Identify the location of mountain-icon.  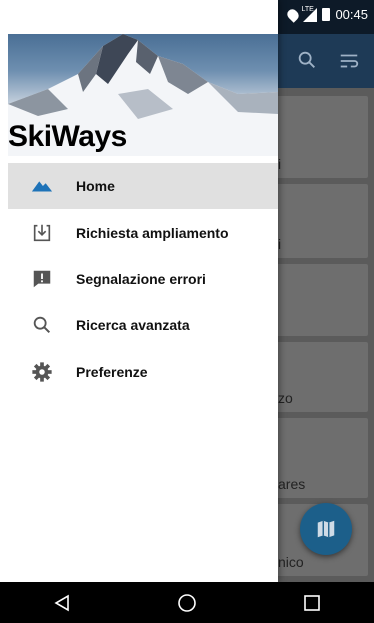
(42, 186).